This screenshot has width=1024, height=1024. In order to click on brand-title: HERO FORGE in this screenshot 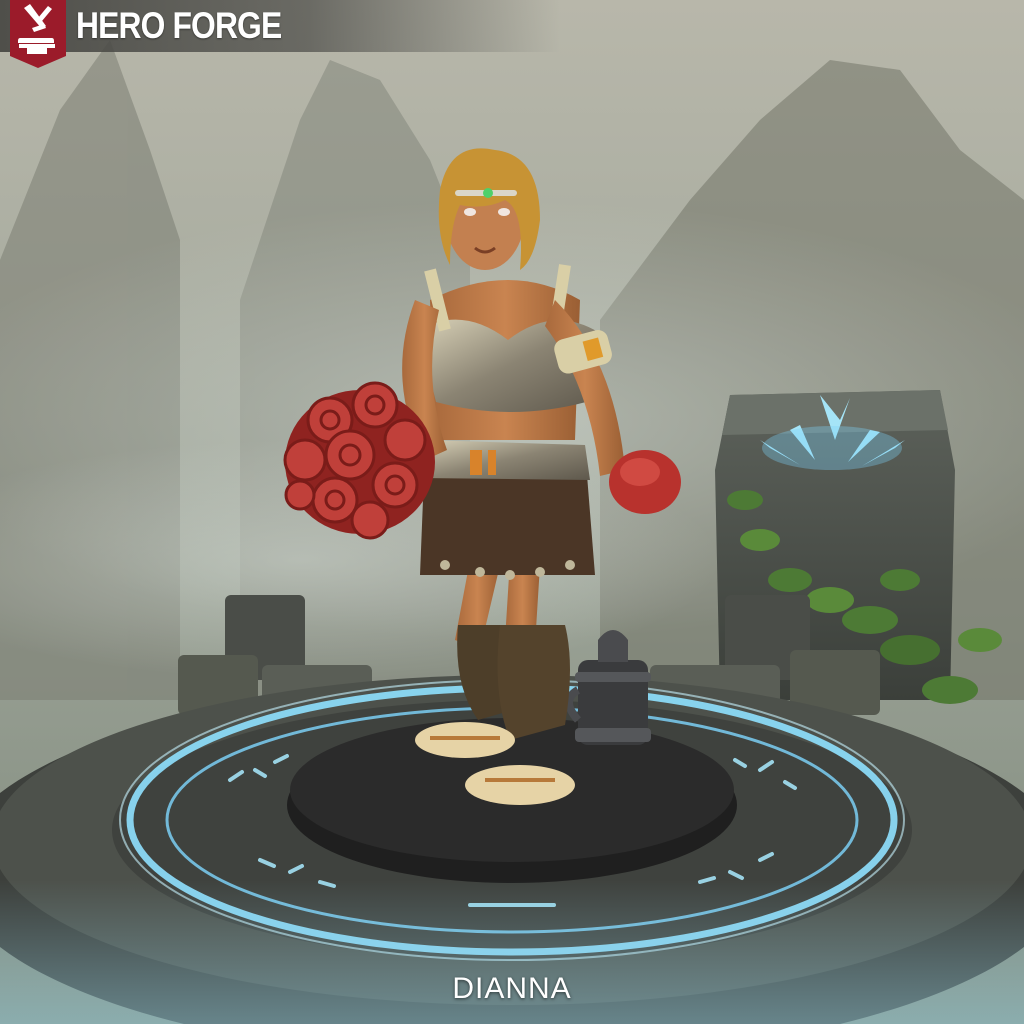, I will do `click(179, 25)`.